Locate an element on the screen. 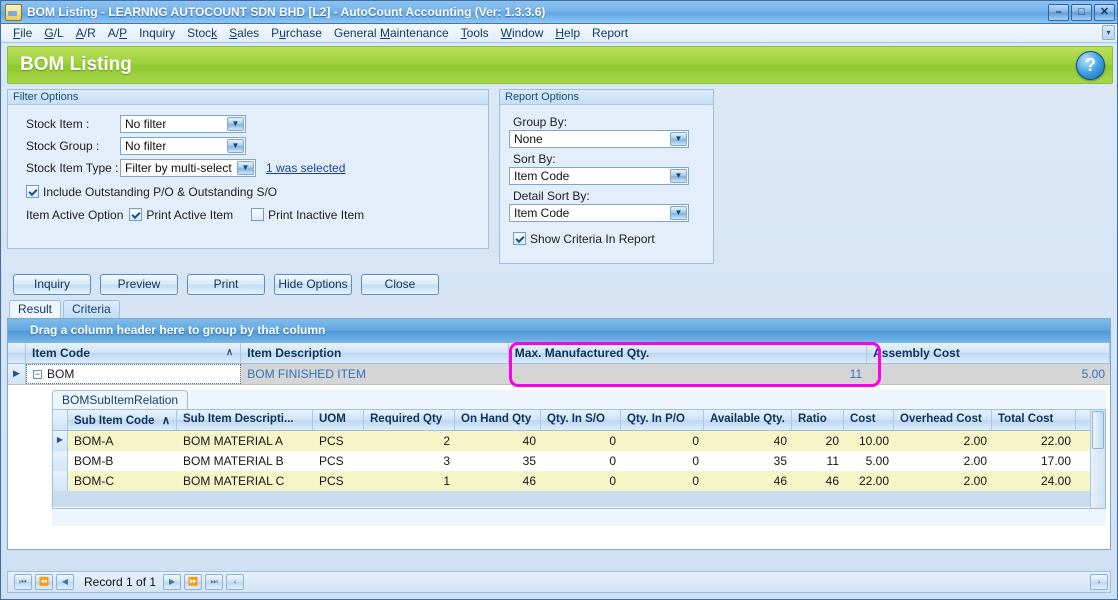 This screenshot has width=1118, height=600. detail-sort-by-value: Item Code is located at coordinates (542, 213).